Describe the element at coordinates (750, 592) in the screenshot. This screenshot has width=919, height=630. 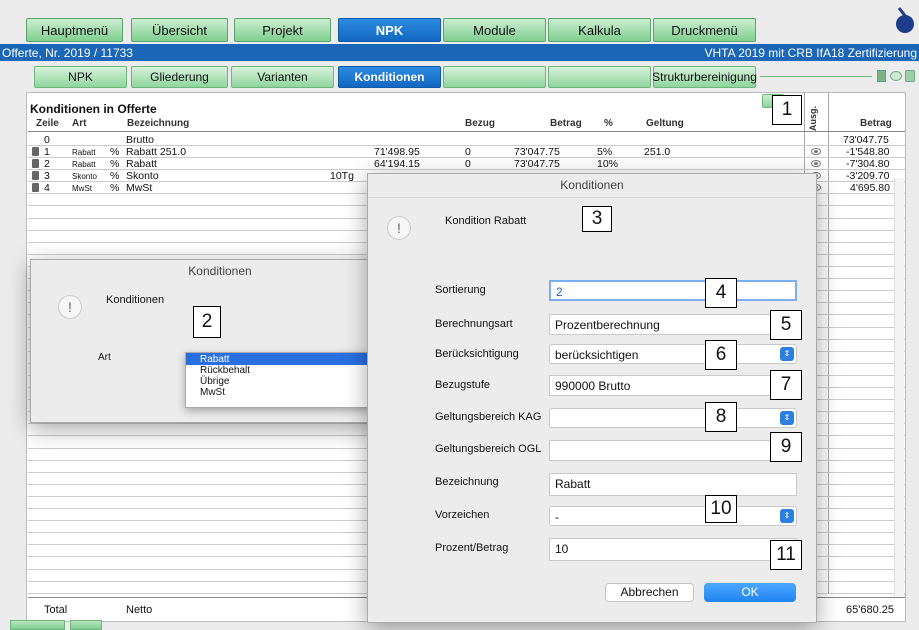
I see `ok-button: OK` at that location.